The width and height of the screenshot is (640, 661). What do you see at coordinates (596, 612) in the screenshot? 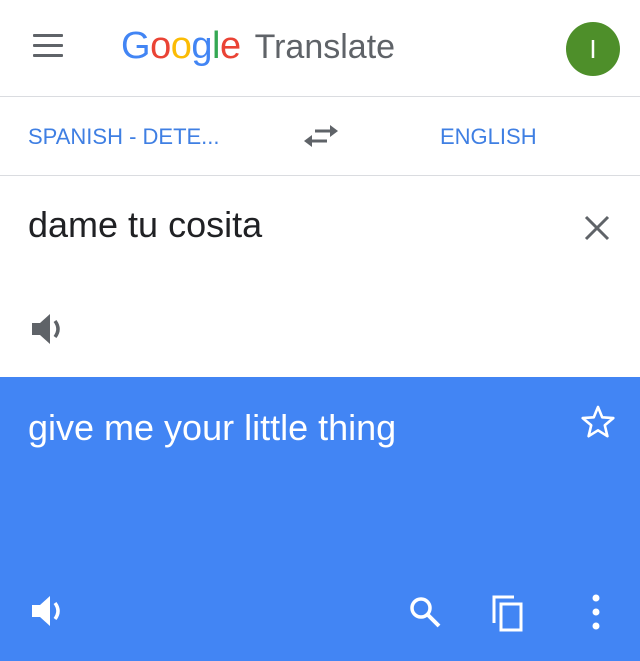
I see `more-vert-icon` at bounding box center [596, 612].